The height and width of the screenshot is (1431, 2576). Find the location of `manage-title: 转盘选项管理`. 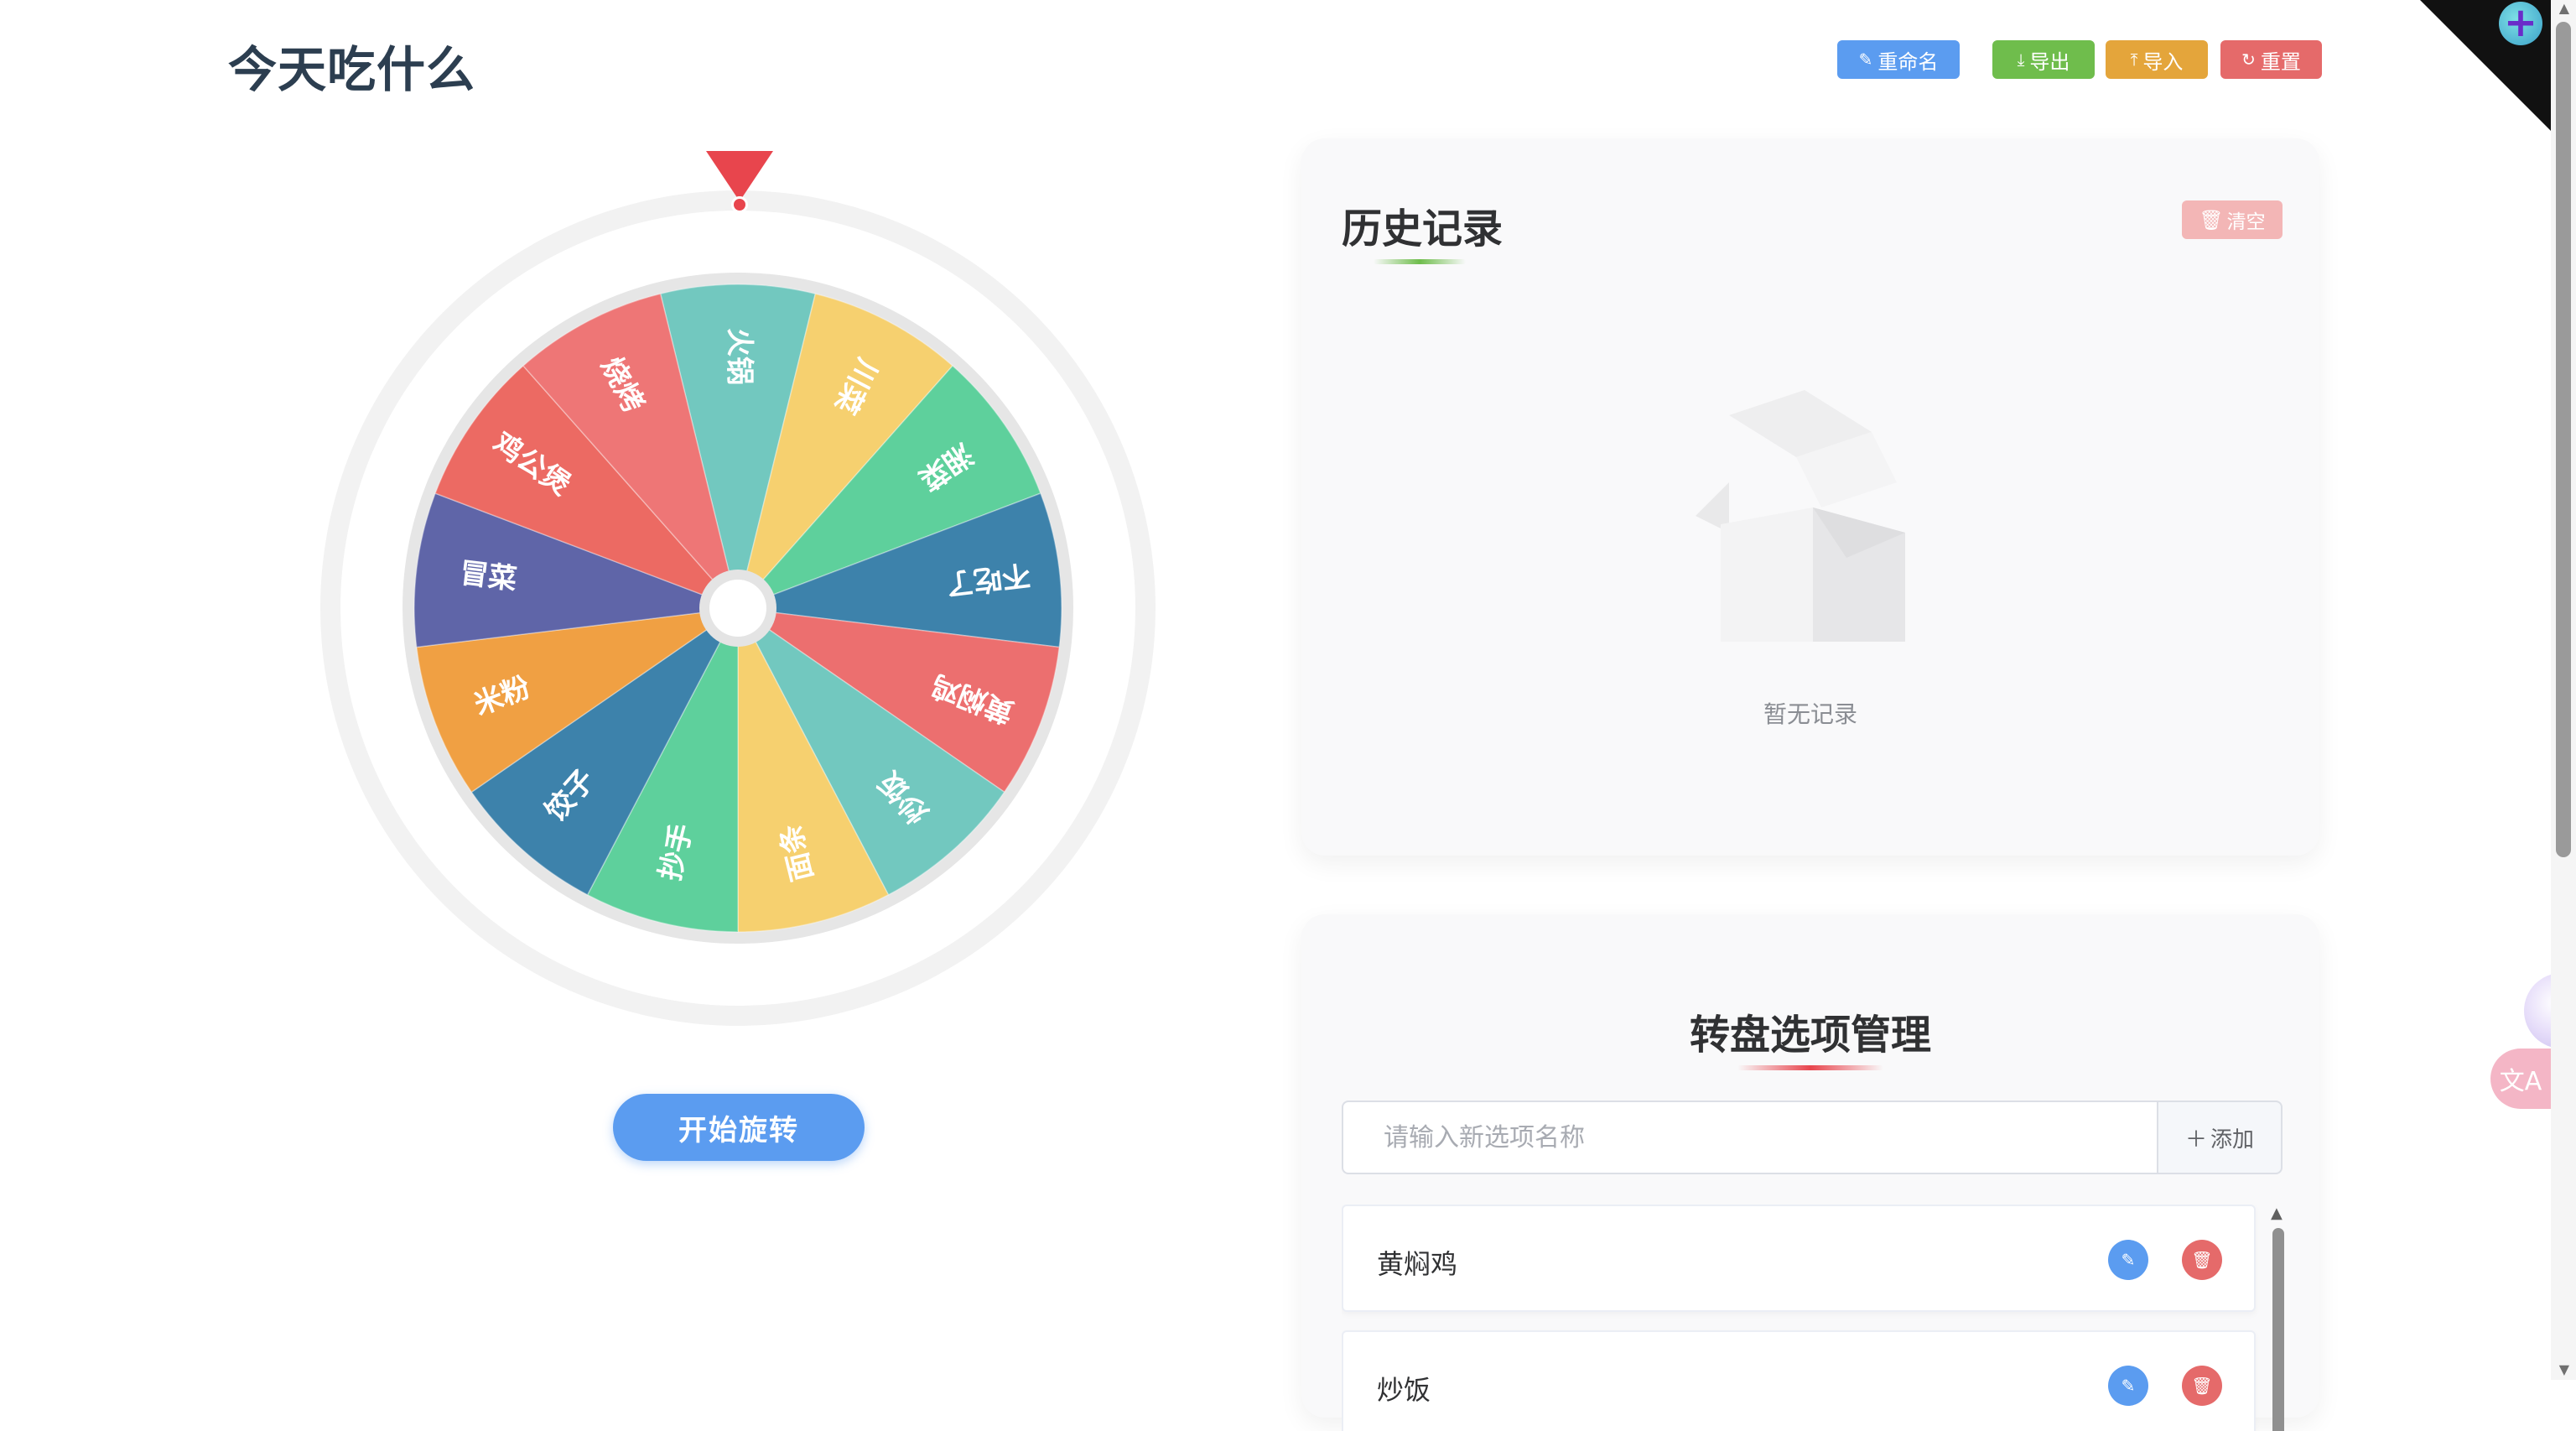

manage-title: 转盘选项管理 is located at coordinates (1810, 1035).